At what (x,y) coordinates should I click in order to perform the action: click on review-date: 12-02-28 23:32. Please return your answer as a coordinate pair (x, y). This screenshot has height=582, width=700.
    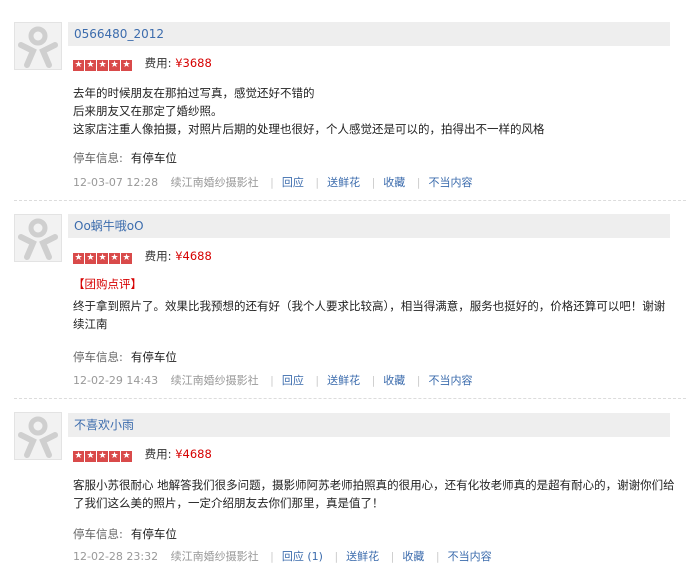
    Looking at the image, I should click on (116, 556).